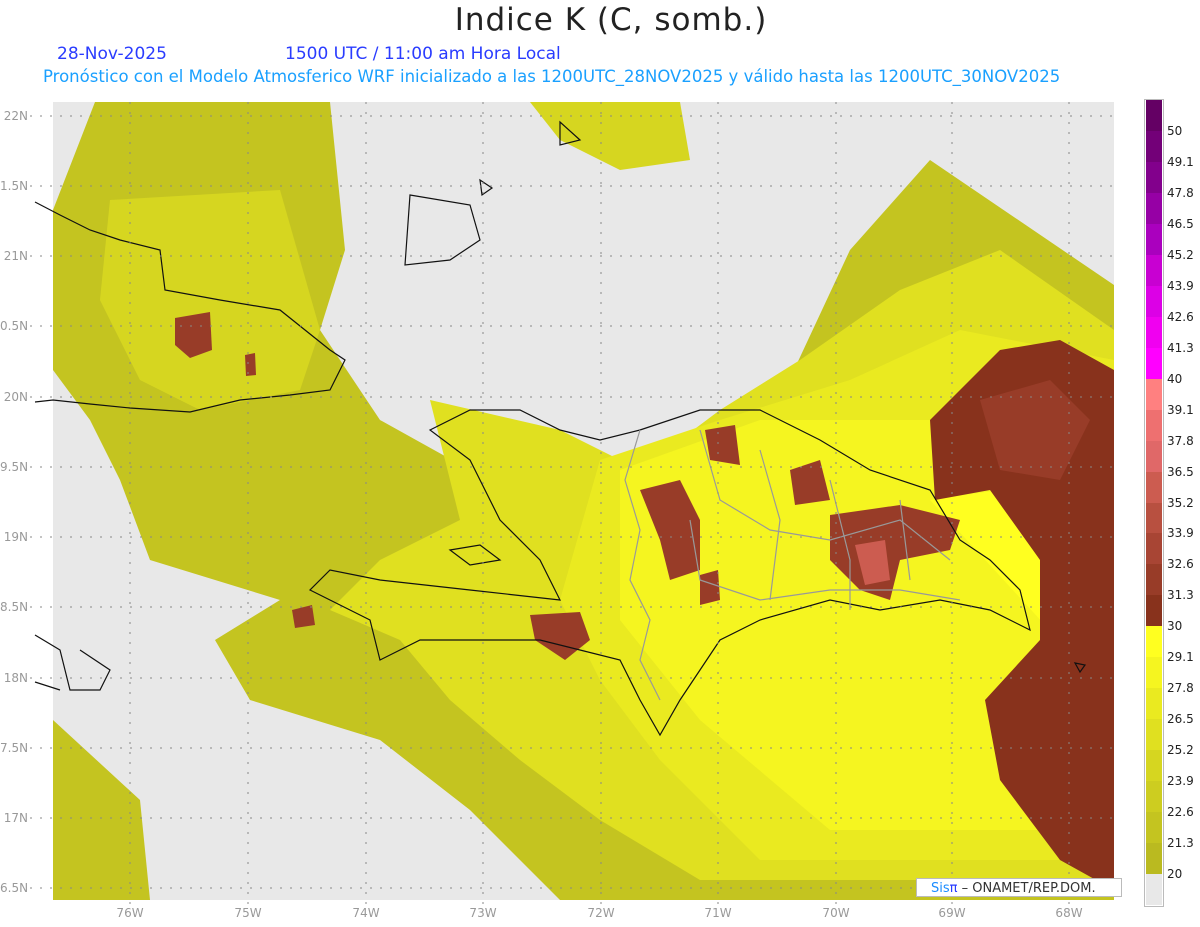  What do you see at coordinates (1180, 285) in the screenshot?
I see `colorbar-label: 43.9` at bounding box center [1180, 285].